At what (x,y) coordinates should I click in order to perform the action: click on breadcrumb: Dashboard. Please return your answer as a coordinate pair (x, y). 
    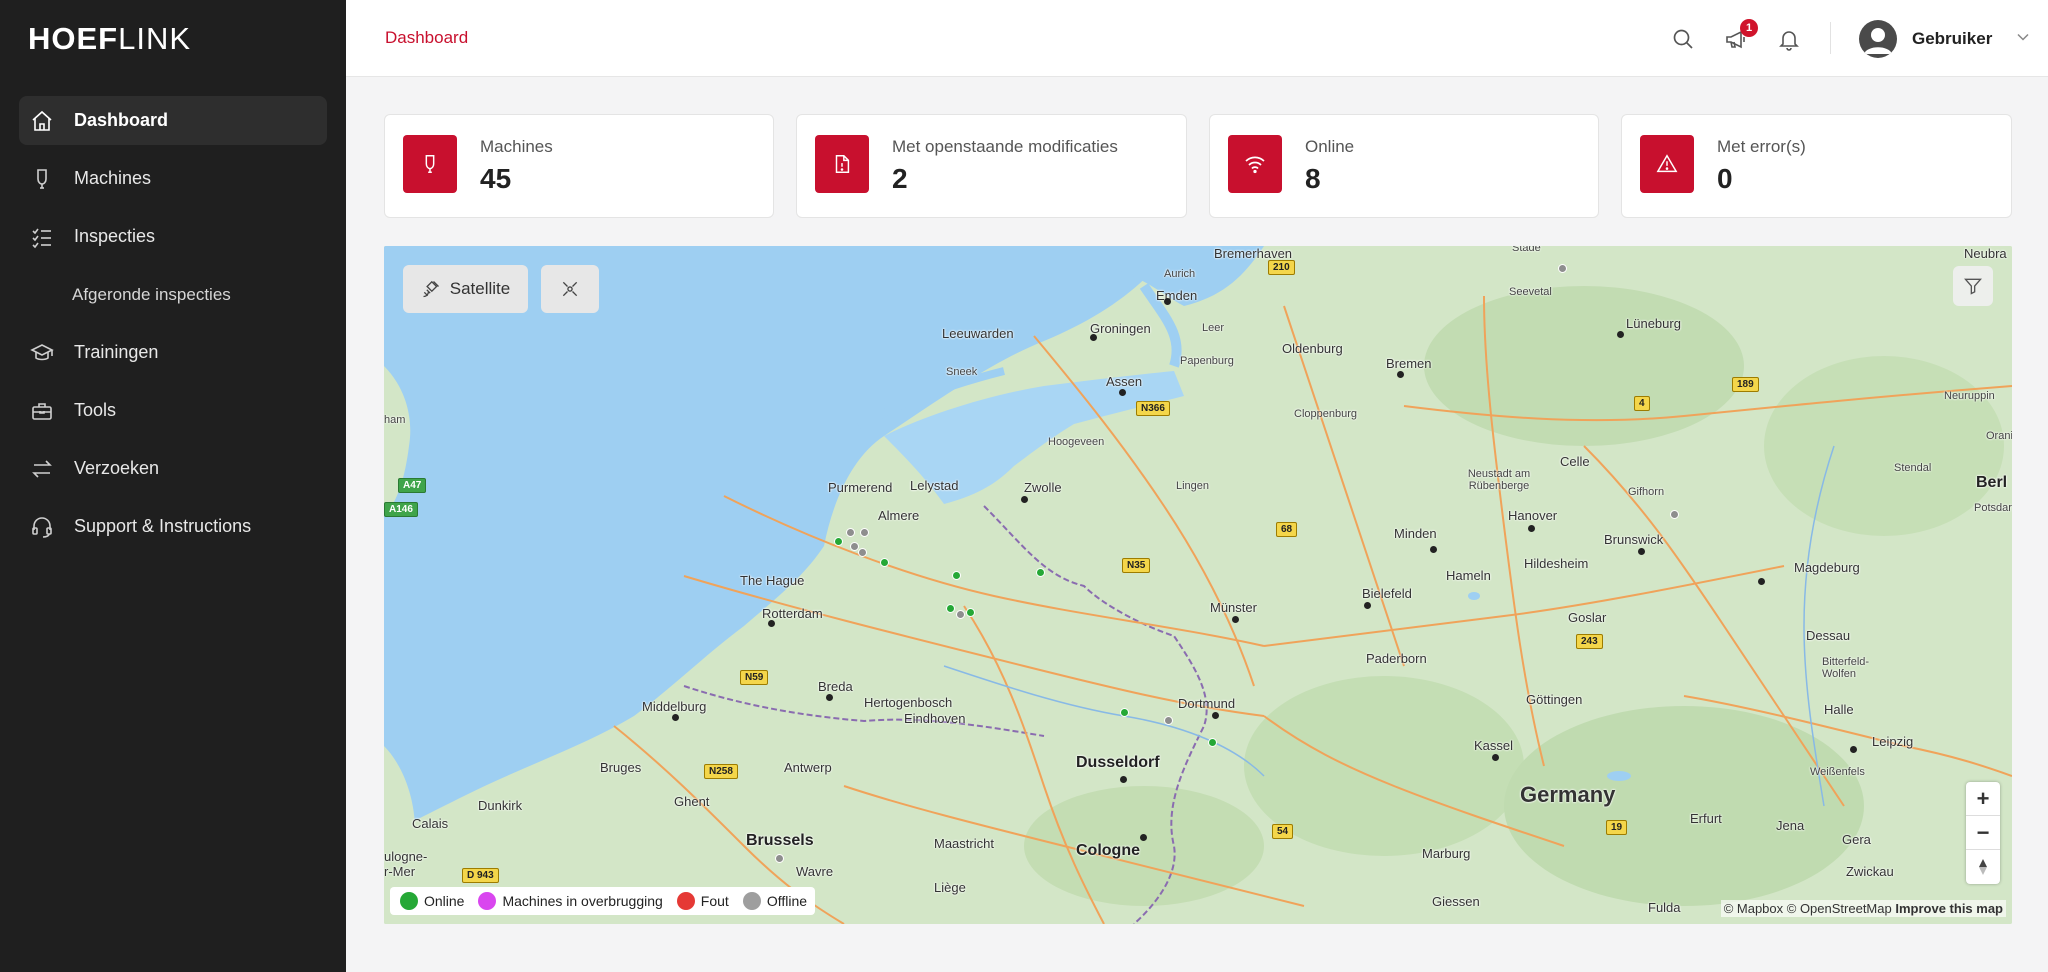
    Looking at the image, I should click on (426, 38).